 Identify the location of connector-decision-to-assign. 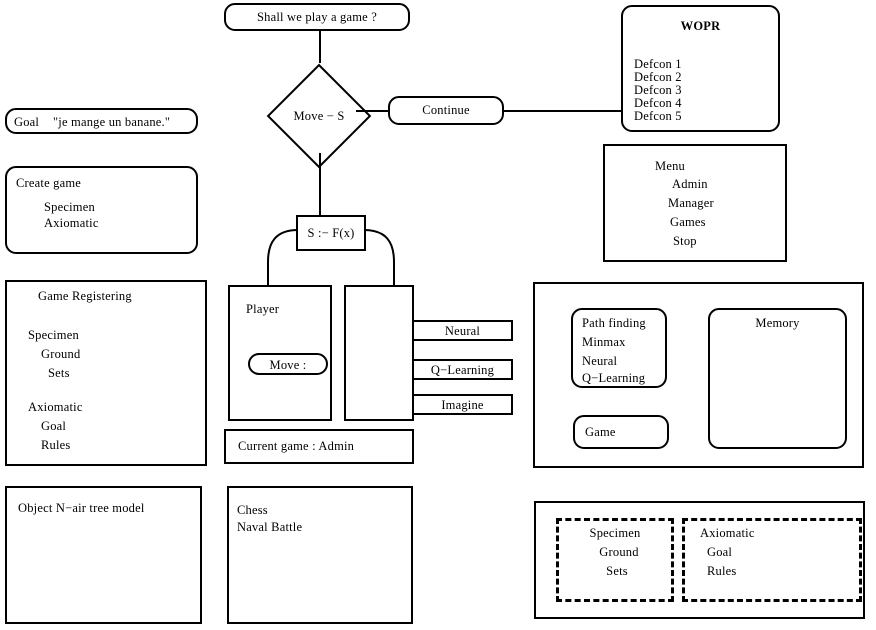
(320, 184).